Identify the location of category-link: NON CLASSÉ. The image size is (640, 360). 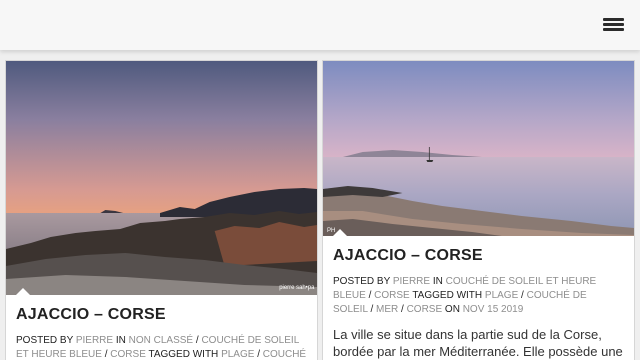
(161, 340).